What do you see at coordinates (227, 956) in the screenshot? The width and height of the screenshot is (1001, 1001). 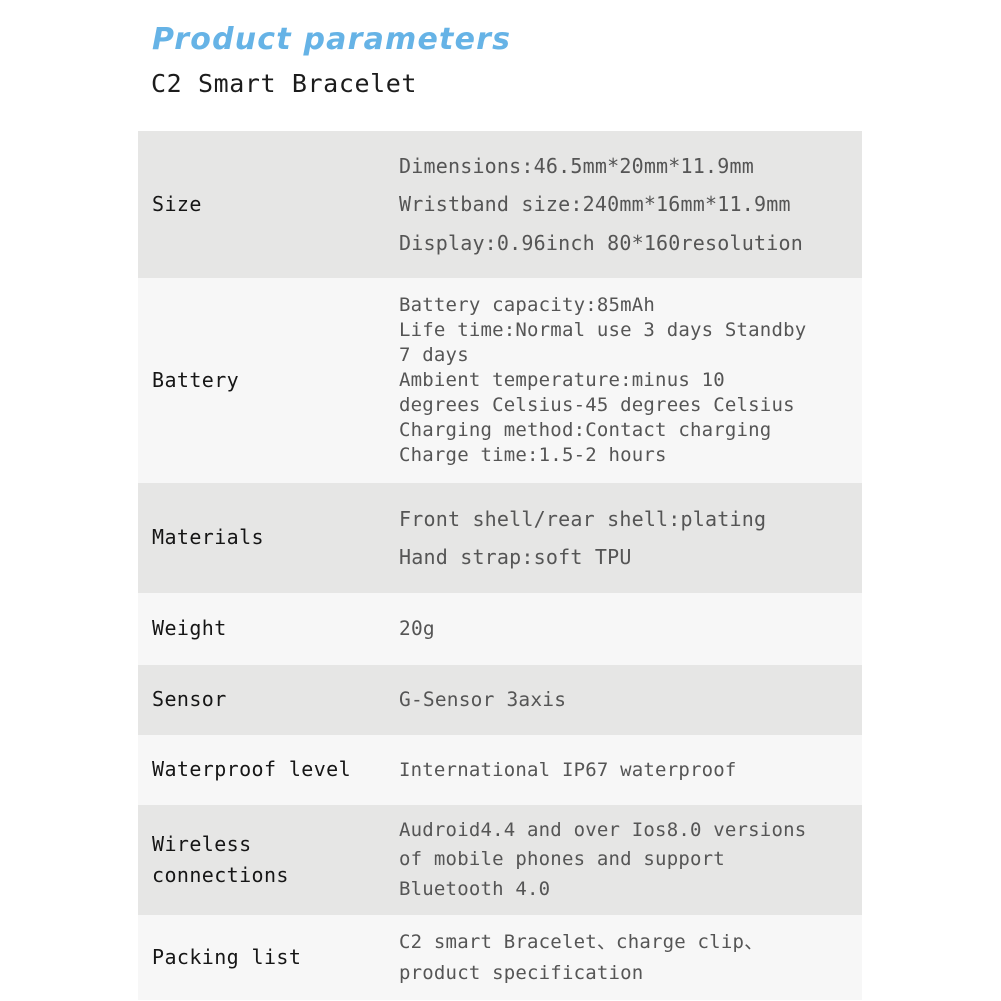 I see `spec-label-line: Packing list` at bounding box center [227, 956].